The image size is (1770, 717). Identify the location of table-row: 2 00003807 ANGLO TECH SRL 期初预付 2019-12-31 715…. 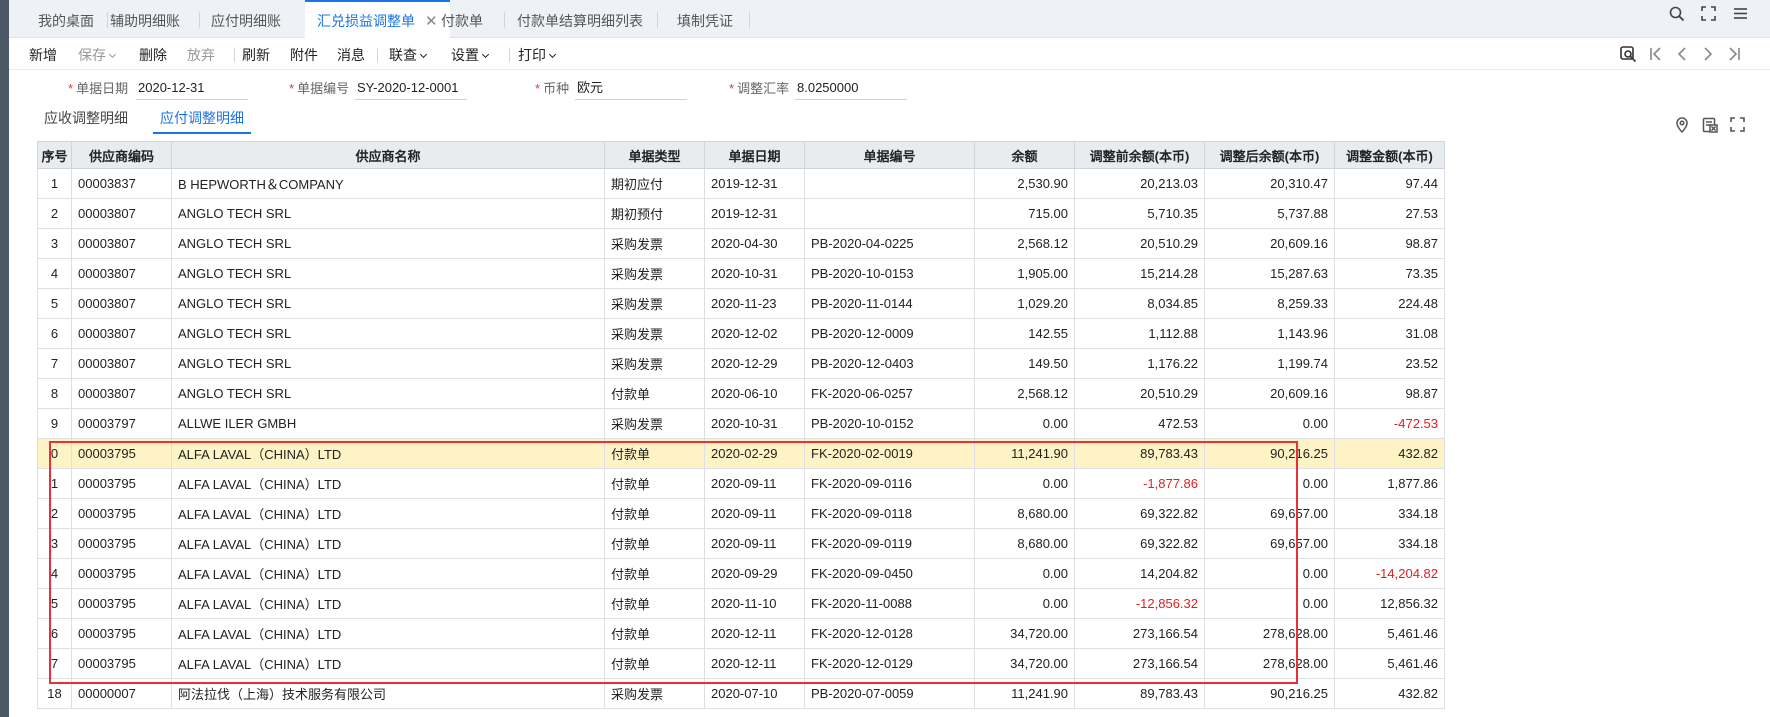
(741, 213).